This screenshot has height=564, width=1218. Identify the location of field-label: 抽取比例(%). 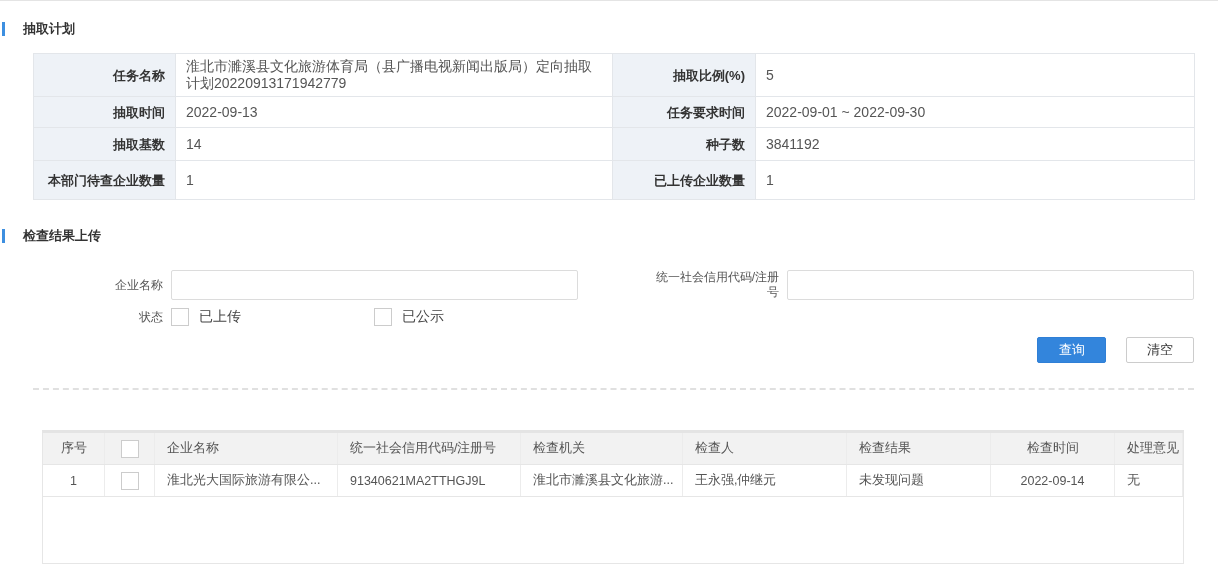
(684, 75).